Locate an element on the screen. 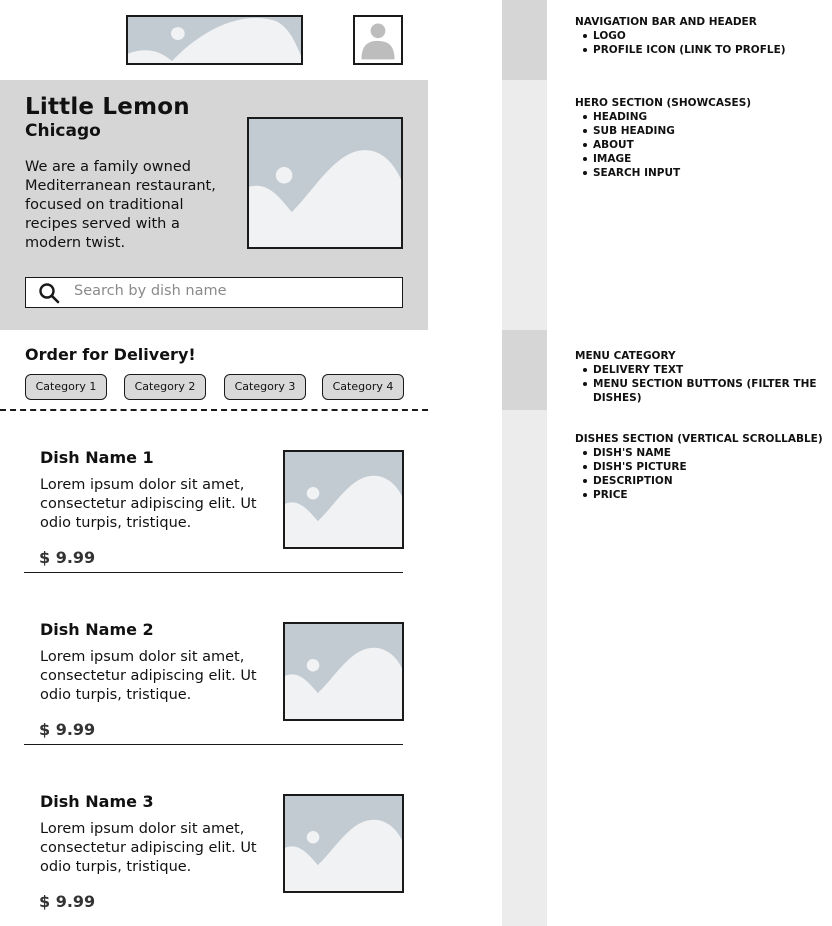 This screenshot has width=832, height=926. category-1-button: Category 1 is located at coordinates (66, 387).